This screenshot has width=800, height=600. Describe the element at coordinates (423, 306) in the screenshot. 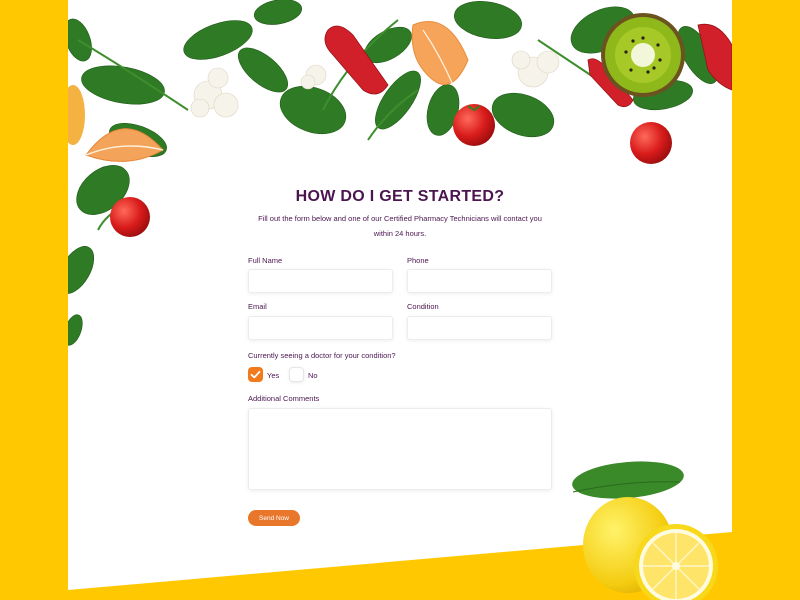

I see `condition-label: Condition` at that location.